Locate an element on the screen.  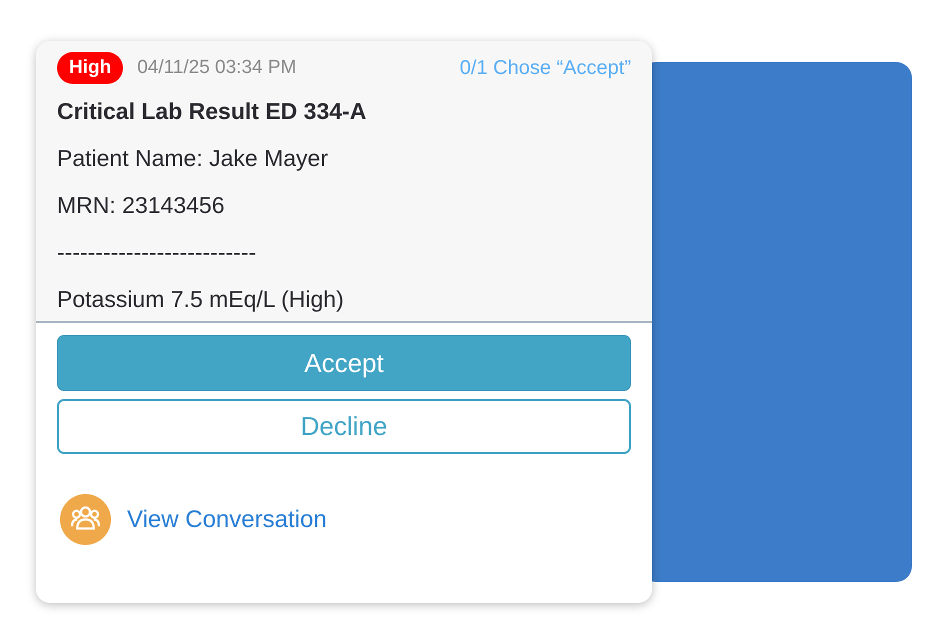
alert-title: Critical Lab Result ED 334-A is located at coordinates (212, 111).